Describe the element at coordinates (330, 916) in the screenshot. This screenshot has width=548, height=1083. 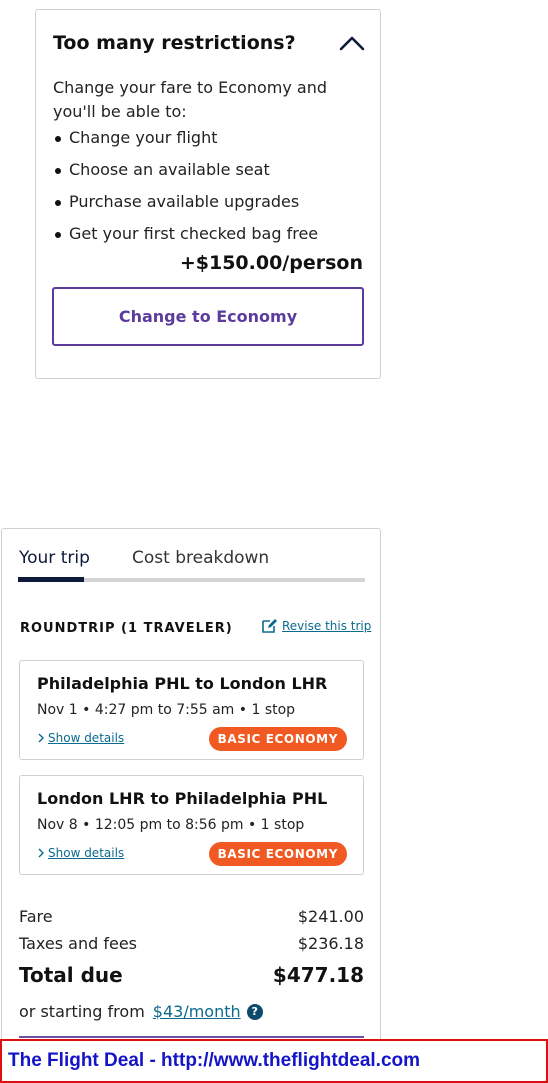
I see `fare-value: $241.00` at that location.